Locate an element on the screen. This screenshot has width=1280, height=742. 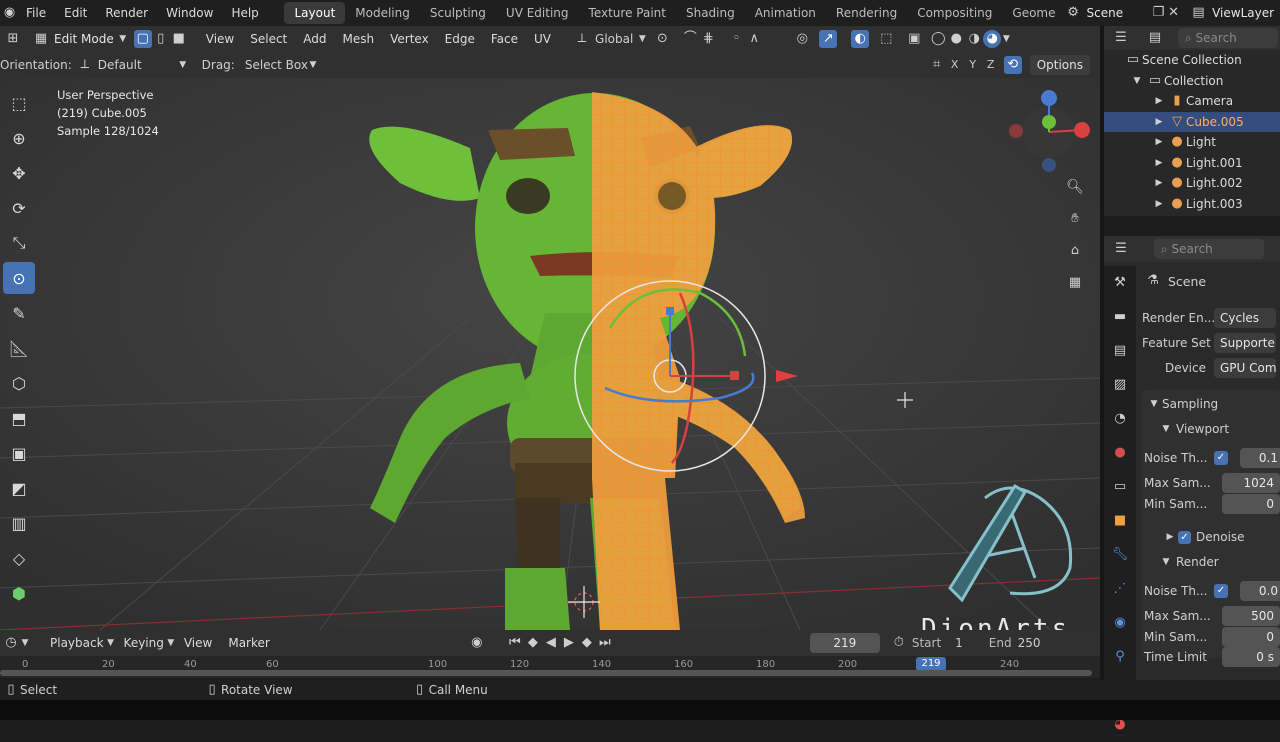
edge-select-icon: ▯ is located at coordinates (161, 39).